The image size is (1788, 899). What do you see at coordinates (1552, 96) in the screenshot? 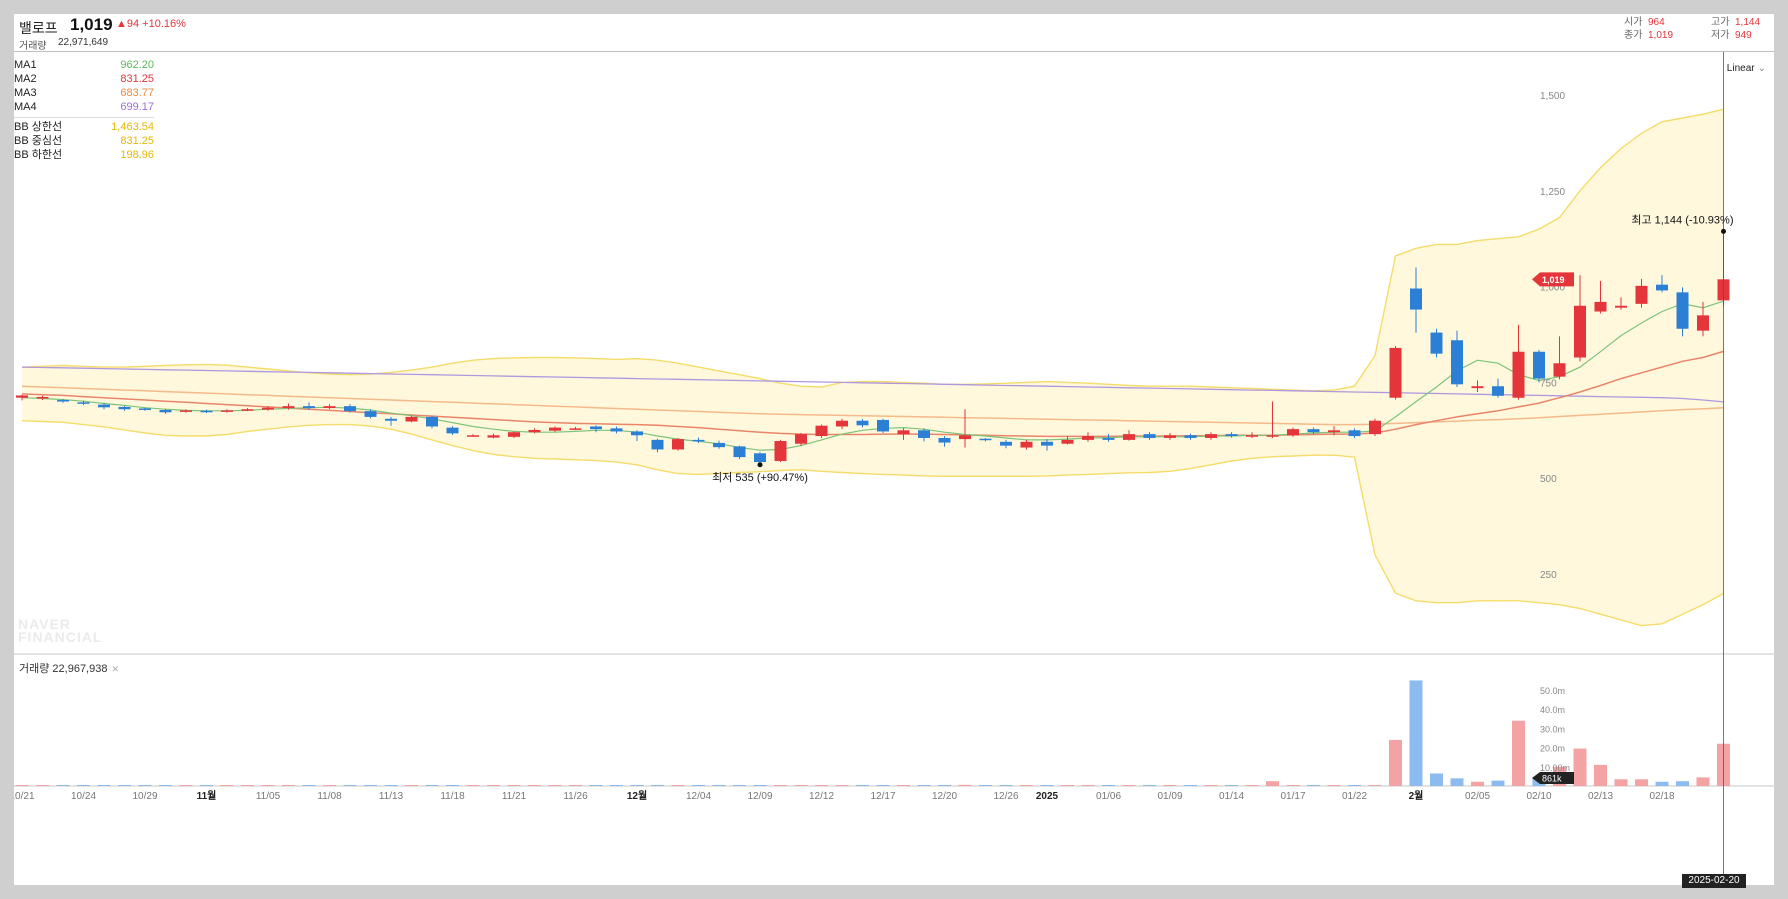
I see `price-tick-label: 1,500` at bounding box center [1552, 96].